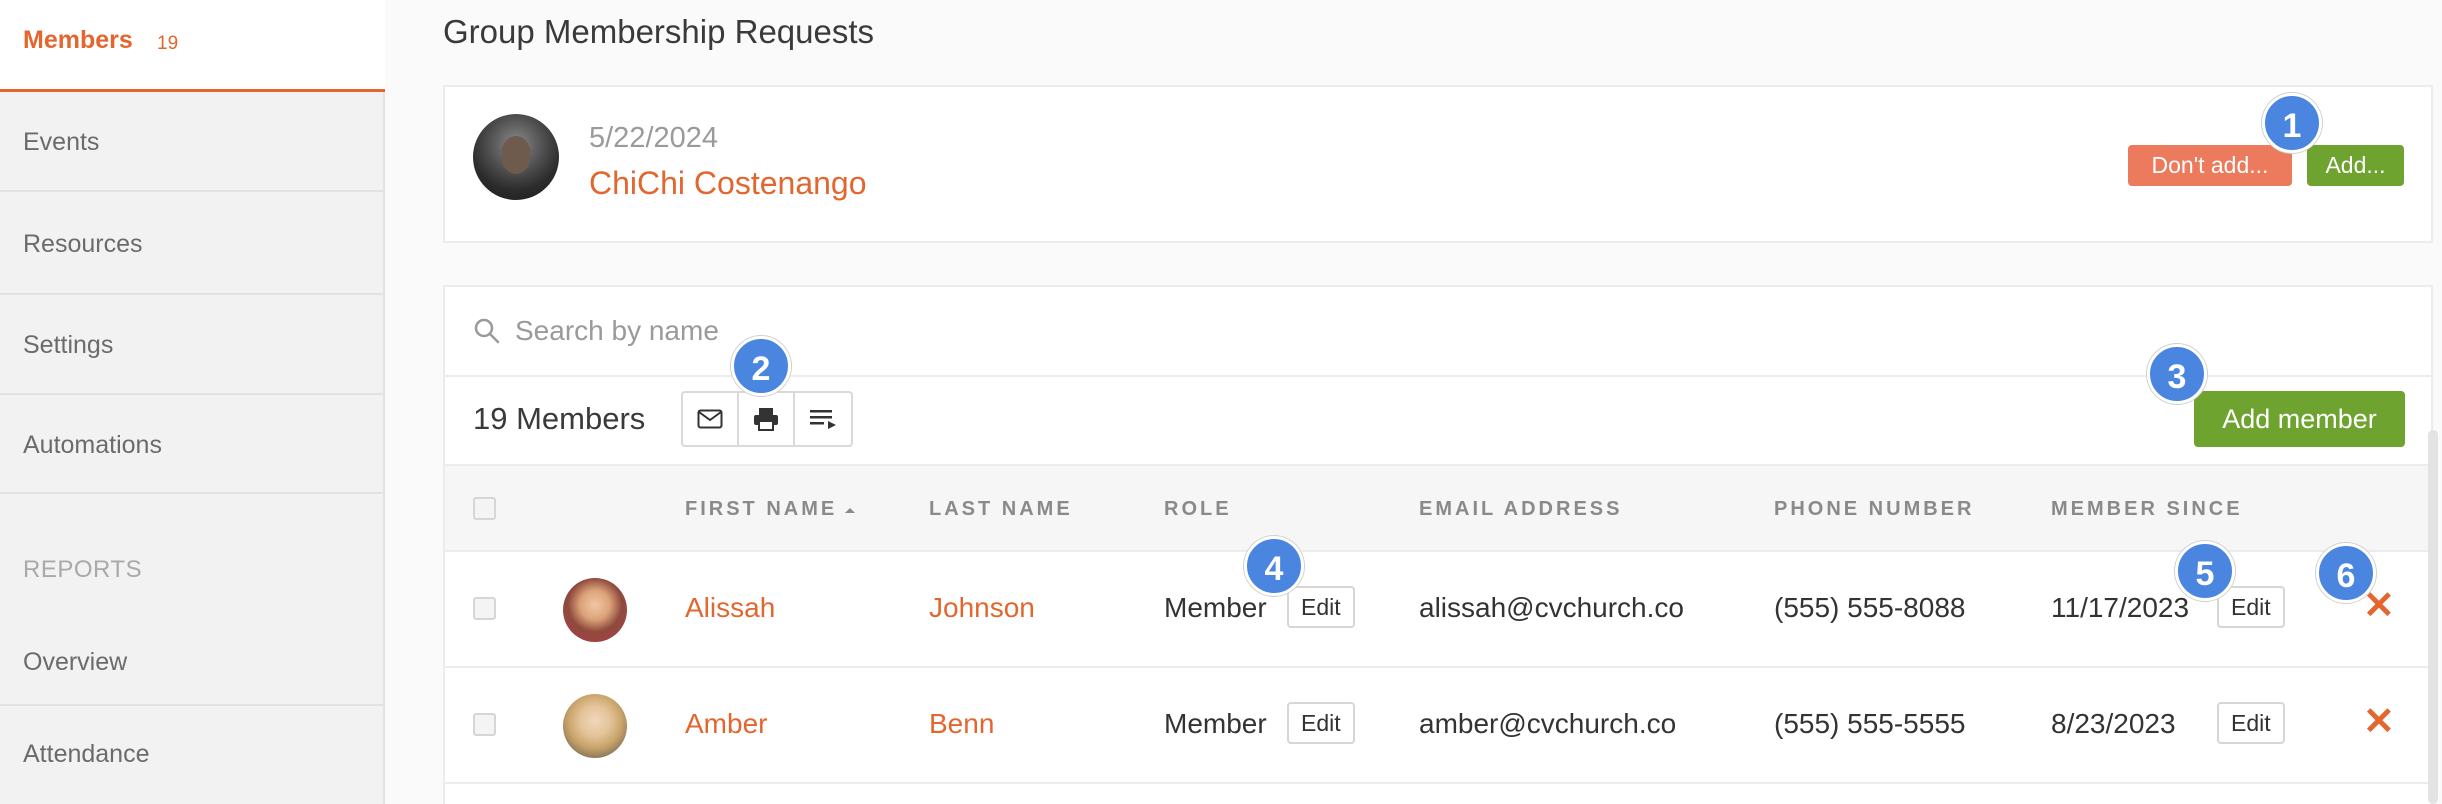 Image resolution: width=2442 pixels, height=804 pixels. Describe the element at coordinates (961, 724) in the screenshot. I see `last-name-link: Benn` at that location.